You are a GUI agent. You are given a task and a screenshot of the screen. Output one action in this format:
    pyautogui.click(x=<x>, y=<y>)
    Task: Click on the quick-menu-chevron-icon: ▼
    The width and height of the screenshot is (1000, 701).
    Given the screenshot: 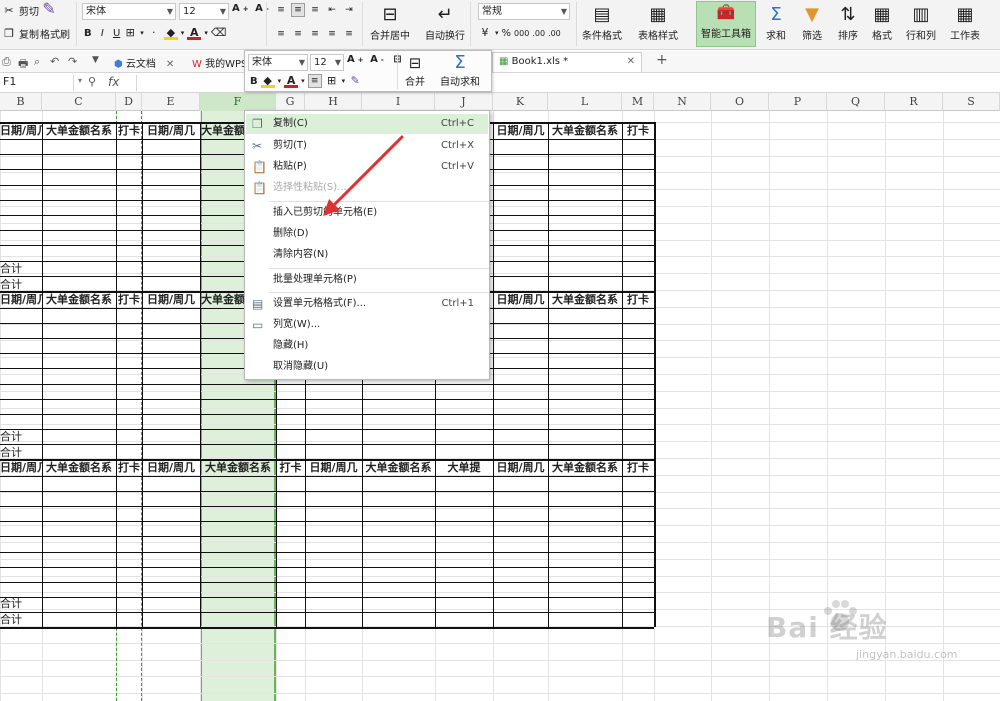 What is the action you would take?
    pyautogui.click(x=95, y=60)
    